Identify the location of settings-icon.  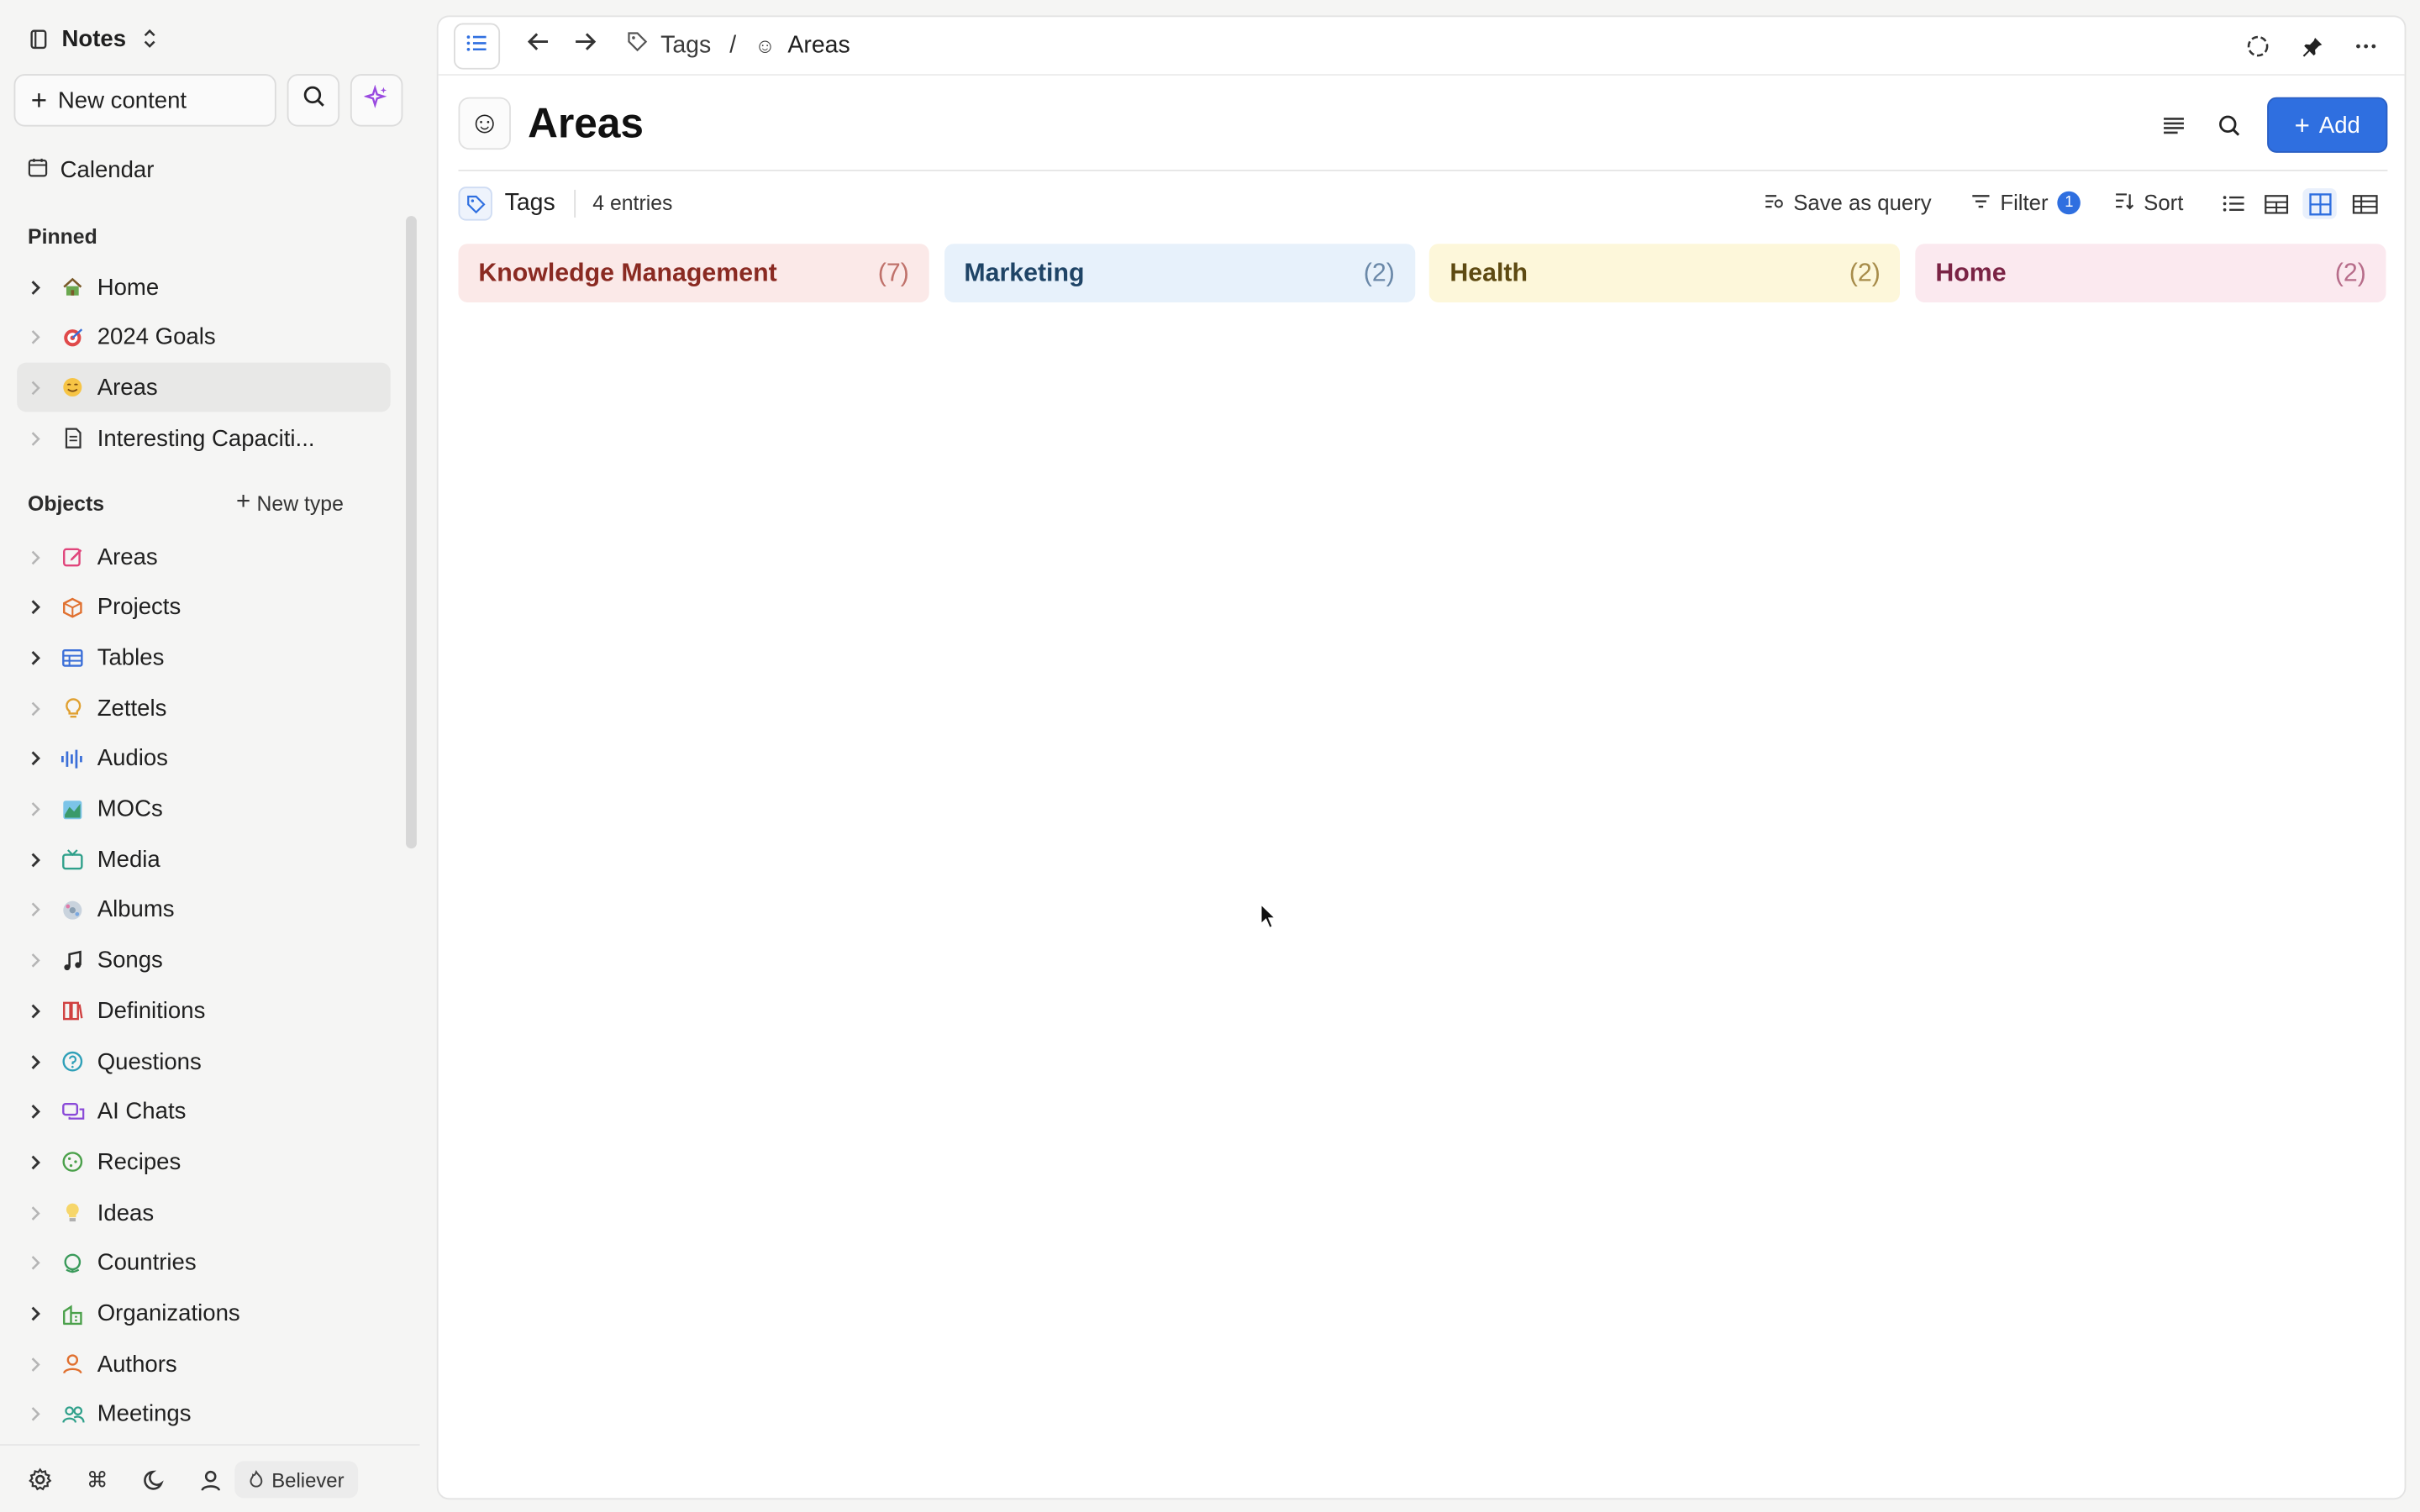
(40, 1480).